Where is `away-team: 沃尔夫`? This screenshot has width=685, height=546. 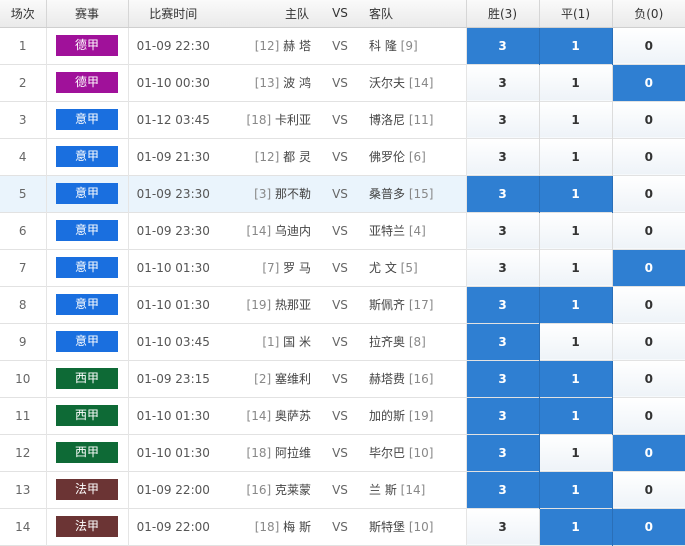
away-team: 沃尔夫 is located at coordinates (387, 83).